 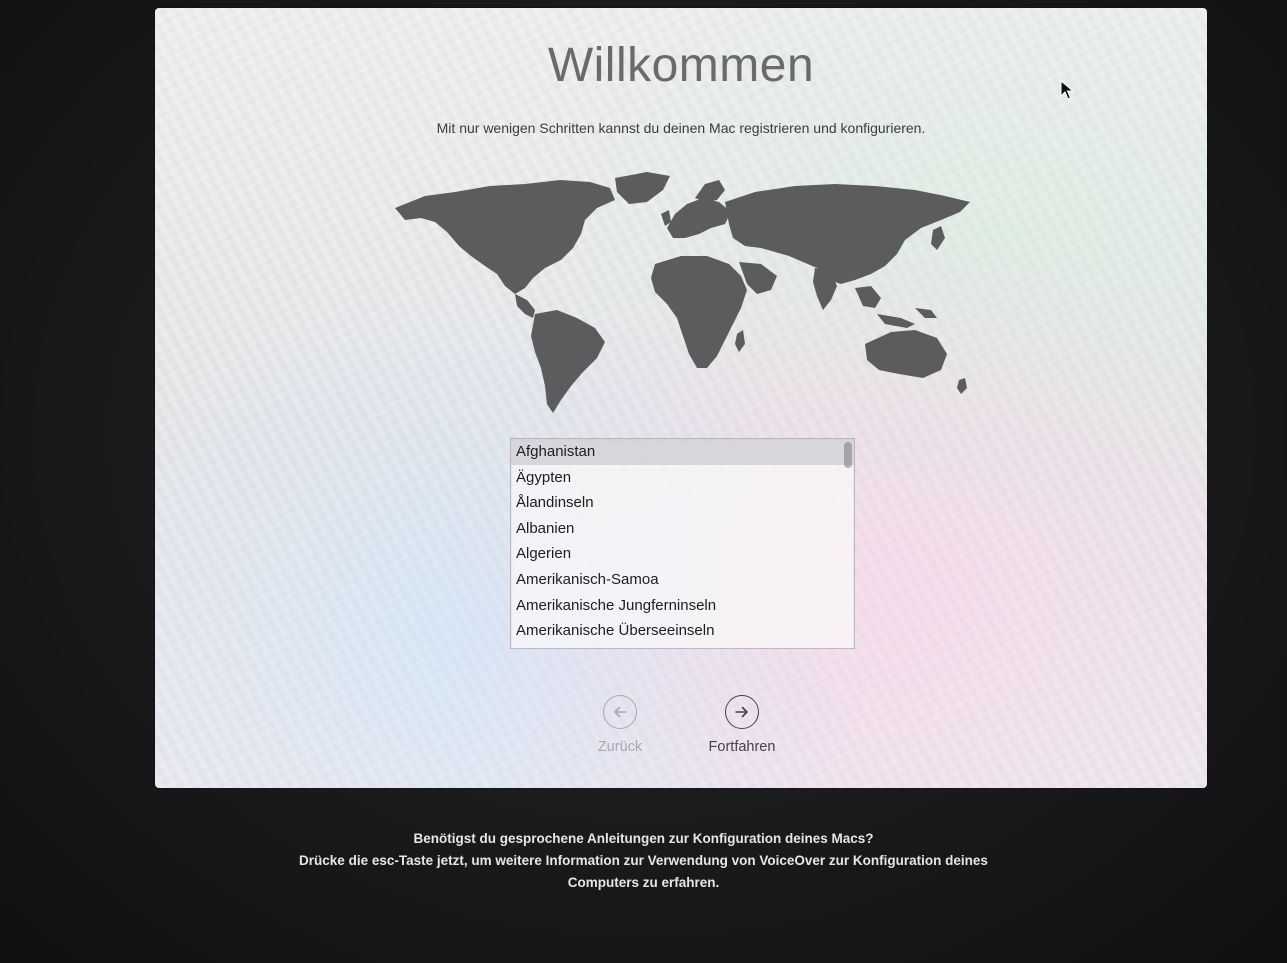 What do you see at coordinates (682, 631) in the screenshot?
I see `country-list-item: Amerikanische Überseeinseln` at bounding box center [682, 631].